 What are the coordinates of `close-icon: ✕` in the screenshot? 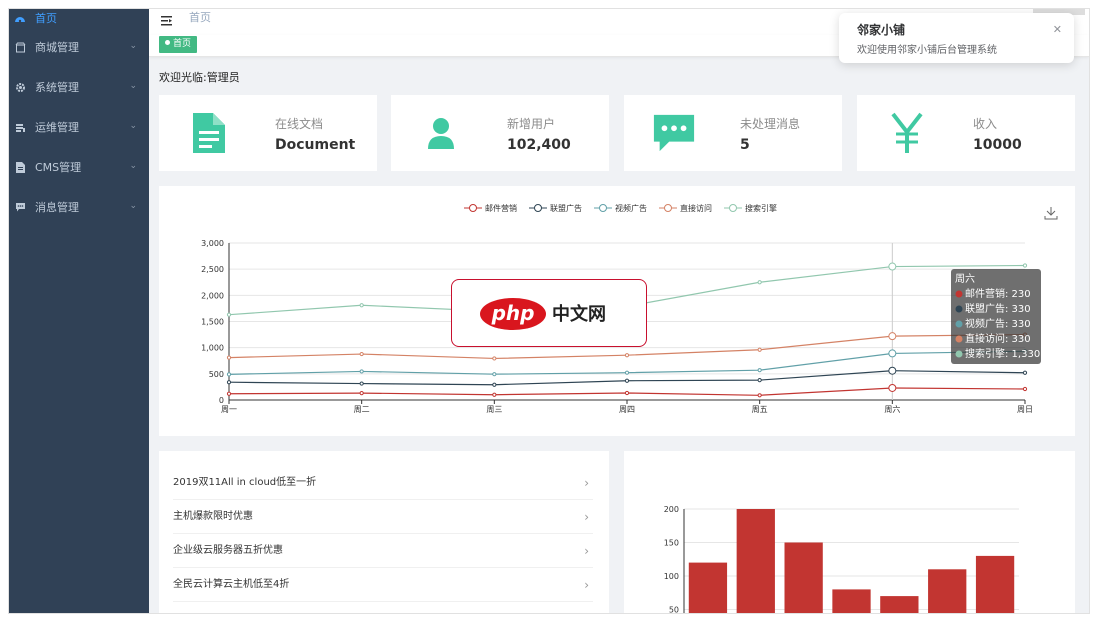 It's located at (1057, 29).